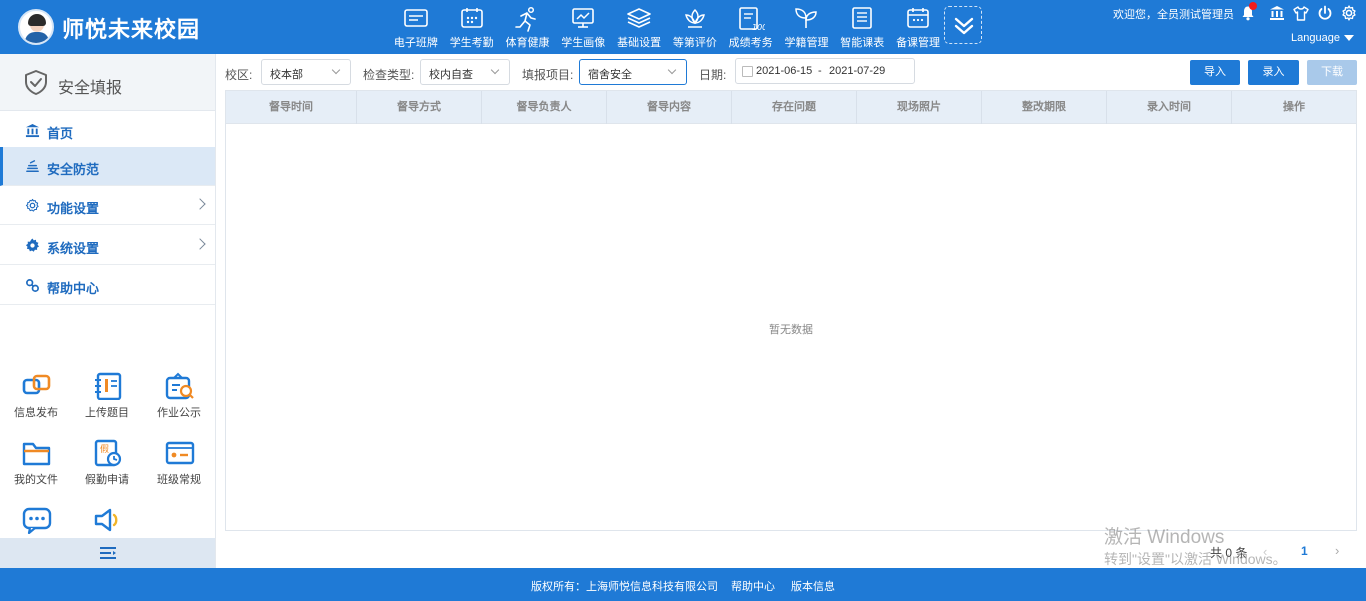 The width and height of the screenshot is (1366, 601). Describe the element at coordinates (37, 520) in the screenshot. I see `chat-bubble-icon` at that location.